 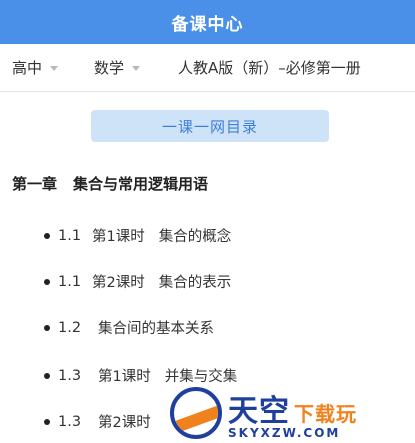 I want to click on chapter-title: 集合与常用逻辑用语, so click(x=141, y=184).